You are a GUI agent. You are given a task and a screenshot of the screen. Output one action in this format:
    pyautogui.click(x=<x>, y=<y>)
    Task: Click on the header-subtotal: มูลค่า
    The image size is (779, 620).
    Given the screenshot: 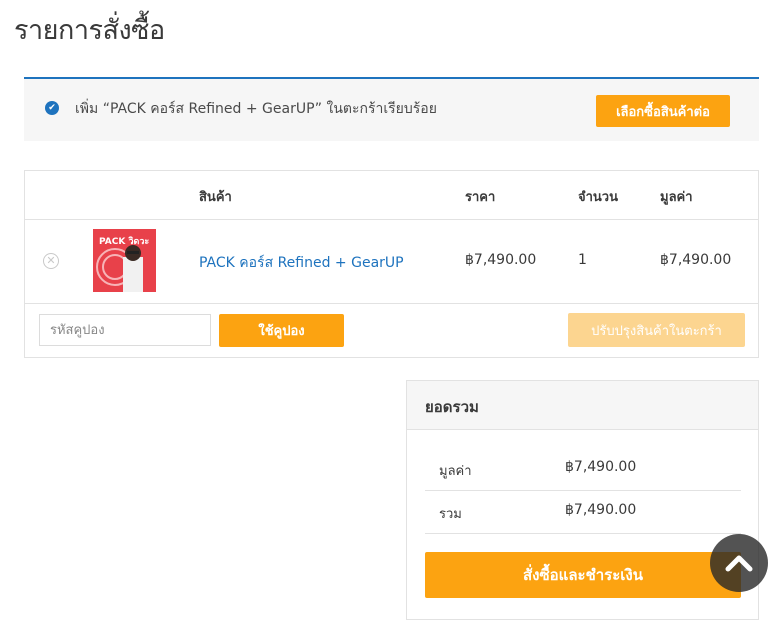 What is the action you would take?
    pyautogui.click(x=676, y=197)
    